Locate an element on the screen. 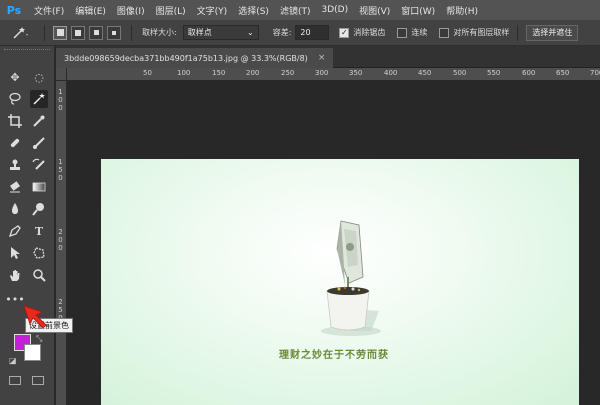  contiguous-option: 连续 is located at coordinates (412, 32).